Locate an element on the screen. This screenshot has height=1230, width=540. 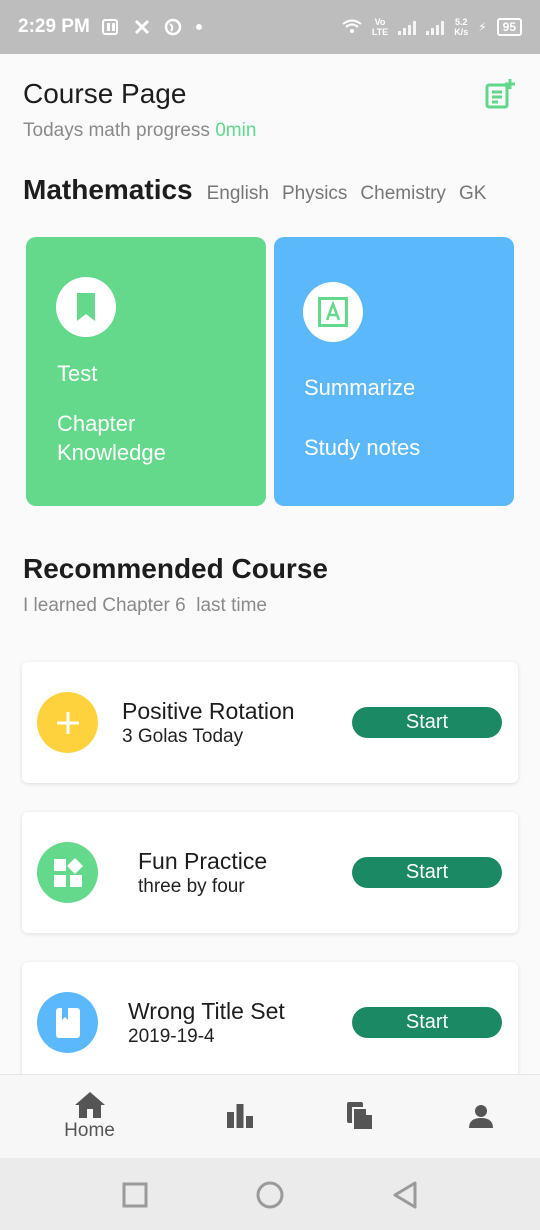
course-title: Fun Practice is located at coordinates (203, 861).